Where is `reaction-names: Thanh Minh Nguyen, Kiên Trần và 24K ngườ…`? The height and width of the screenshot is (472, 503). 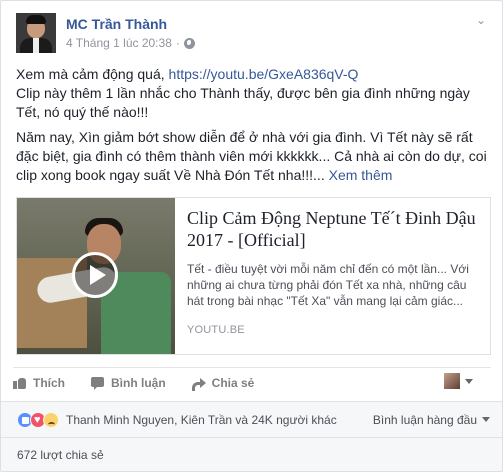 reaction-names: Thanh Minh Nguyen, Kiên Trần và 24K ngườ… is located at coordinates (201, 420).